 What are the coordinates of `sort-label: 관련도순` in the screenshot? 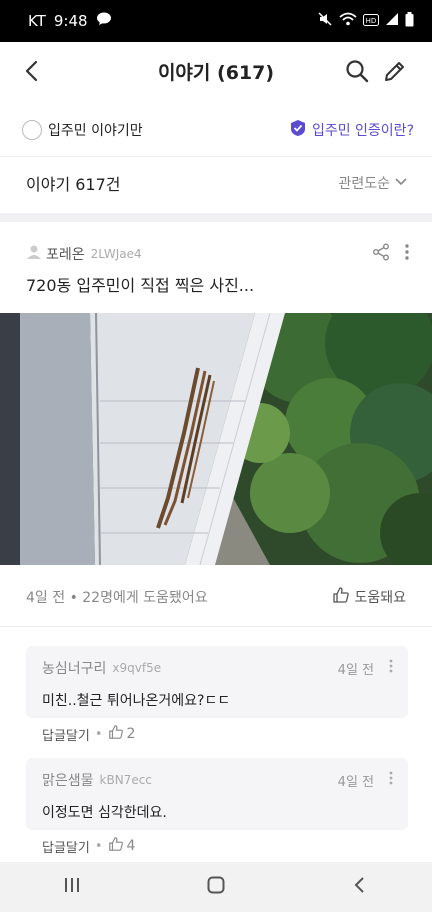 It's located at (364, 184).